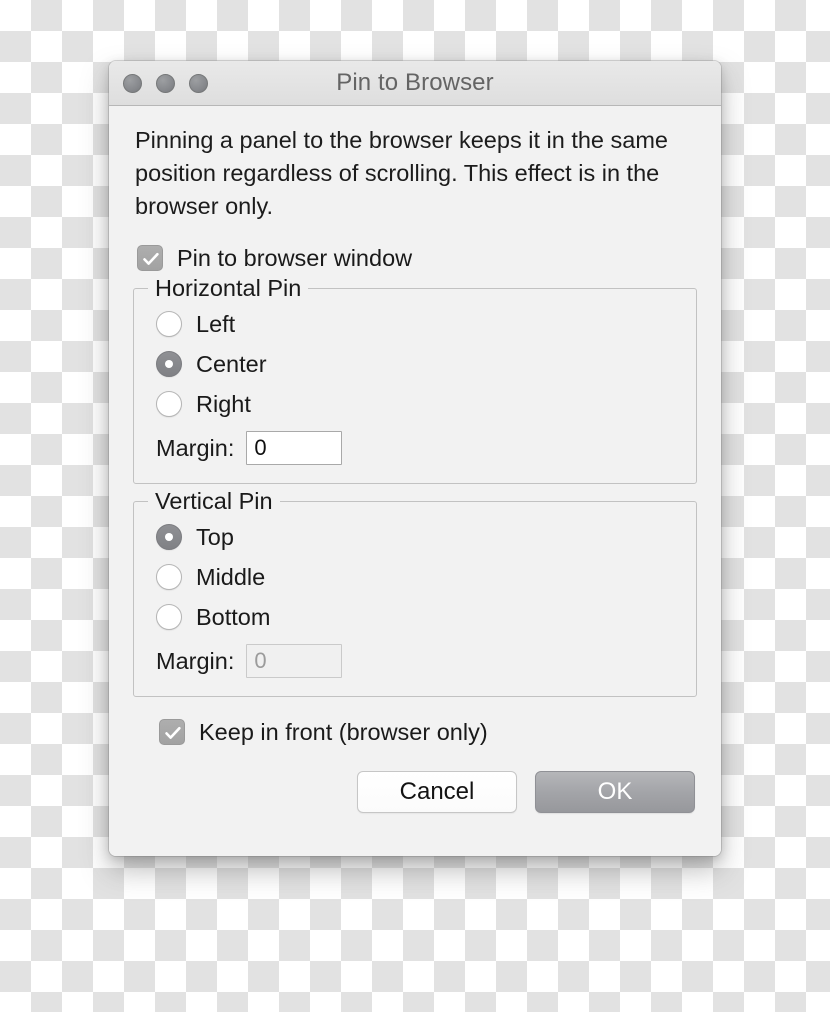  I want to click on horizontal-margin-input, so click(294, 448).